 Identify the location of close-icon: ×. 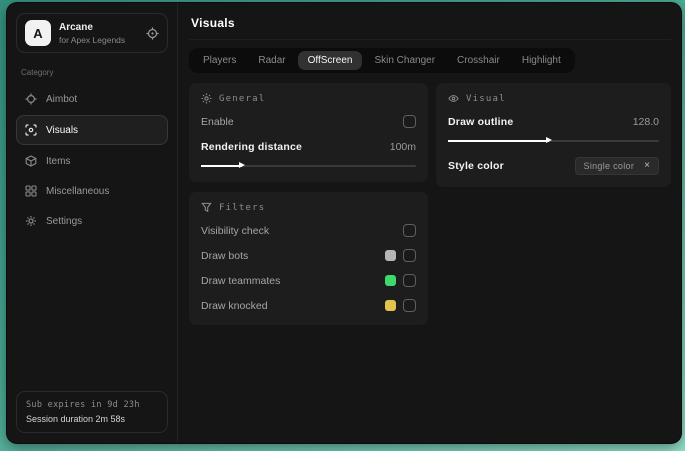
(647, 166).